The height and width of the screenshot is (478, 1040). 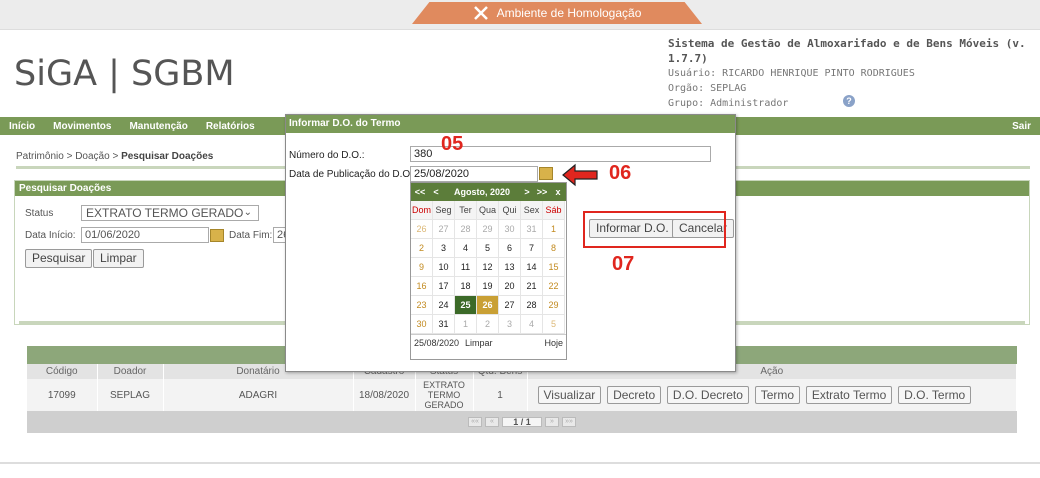 What do you see at coordinates (532, 248) in the screenshot?
I see `calendar-day: 7` at bounding box center [532, 248].